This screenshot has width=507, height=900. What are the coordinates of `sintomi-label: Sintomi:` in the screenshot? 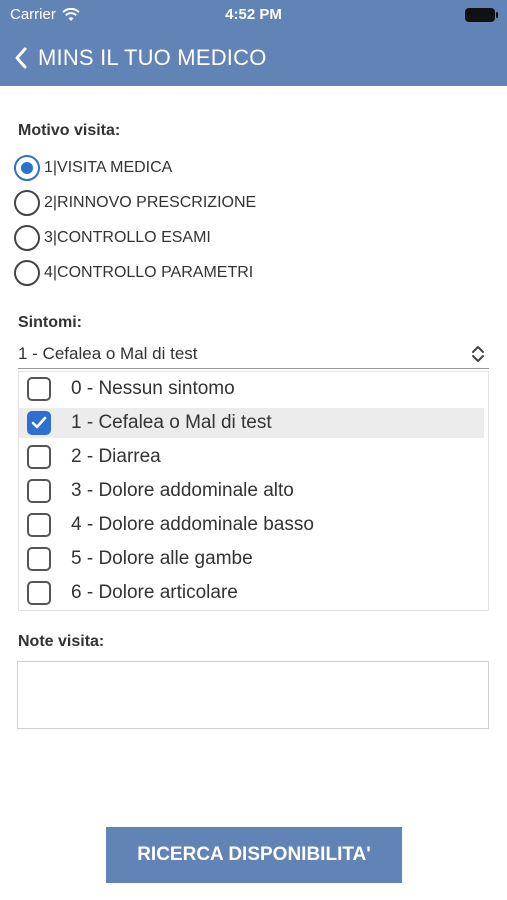 It's located at (50, 322).